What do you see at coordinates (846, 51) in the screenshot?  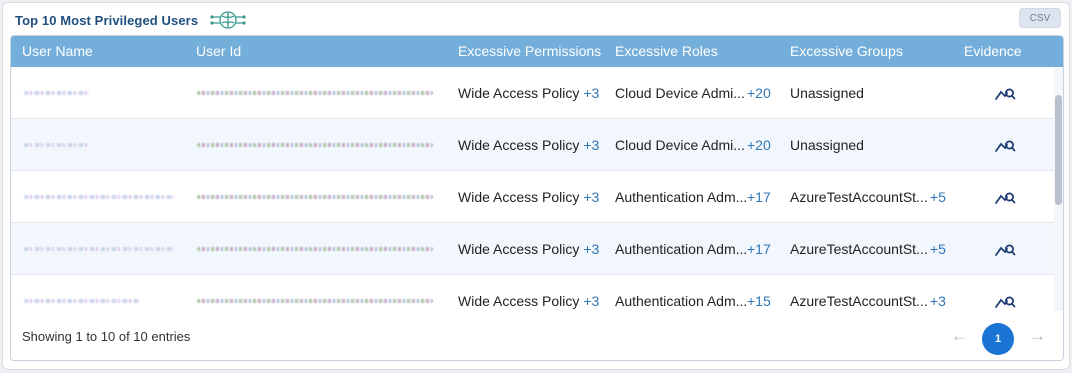 I see `column-header-excessive-groups: Excessive Groups` at bounding box center [846, 51].